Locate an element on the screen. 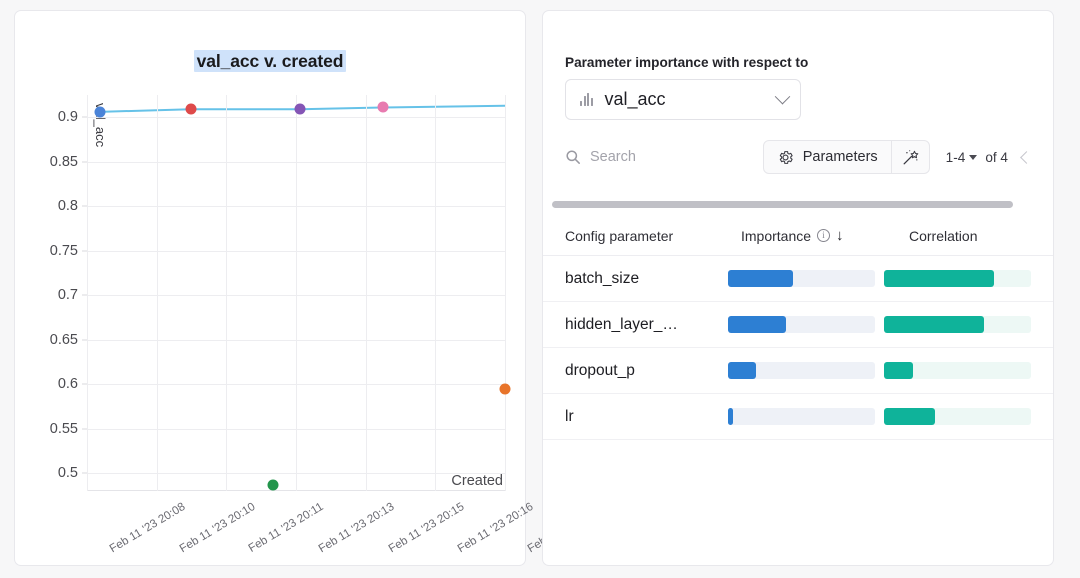 The height and width of the screenshot is (578, 1080). caret-down-icon is located at coordinates (973, 157).